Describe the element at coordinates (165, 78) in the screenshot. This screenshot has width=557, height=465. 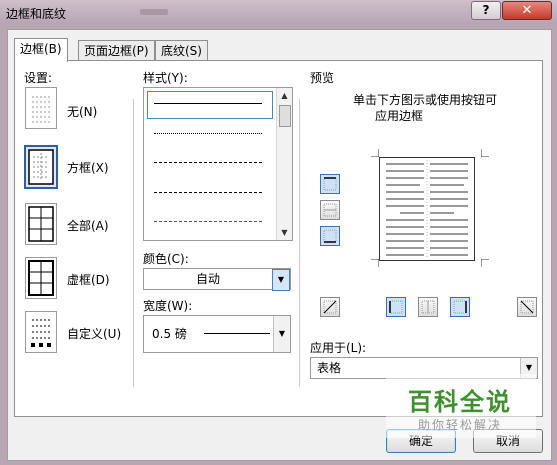
I see `style-heading: 样式(Y):` at that location.